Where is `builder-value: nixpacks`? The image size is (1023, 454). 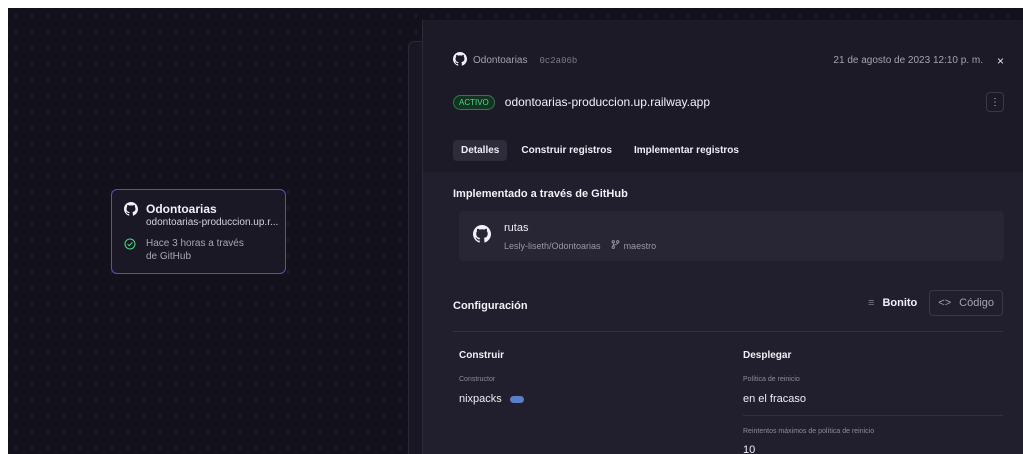 builder-value: nixpacks is located at coordinates (491, 399).